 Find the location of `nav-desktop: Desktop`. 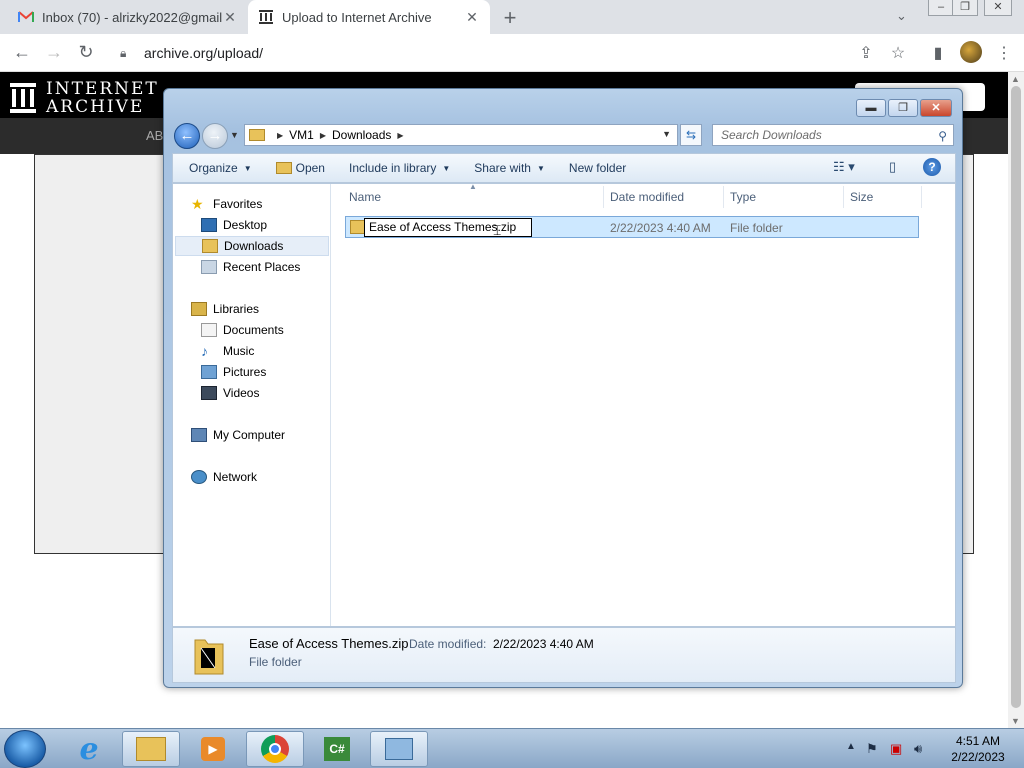

nav-desktop: Desktop is located at coordinates (234, 225).